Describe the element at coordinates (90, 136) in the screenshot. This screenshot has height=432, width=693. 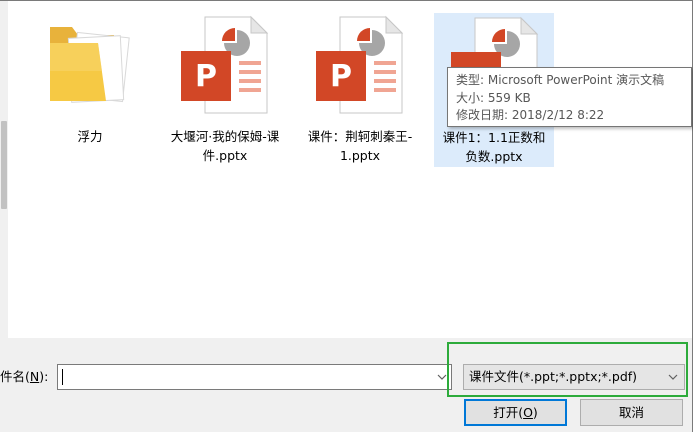
I see `file-name: 浮力` at that location.